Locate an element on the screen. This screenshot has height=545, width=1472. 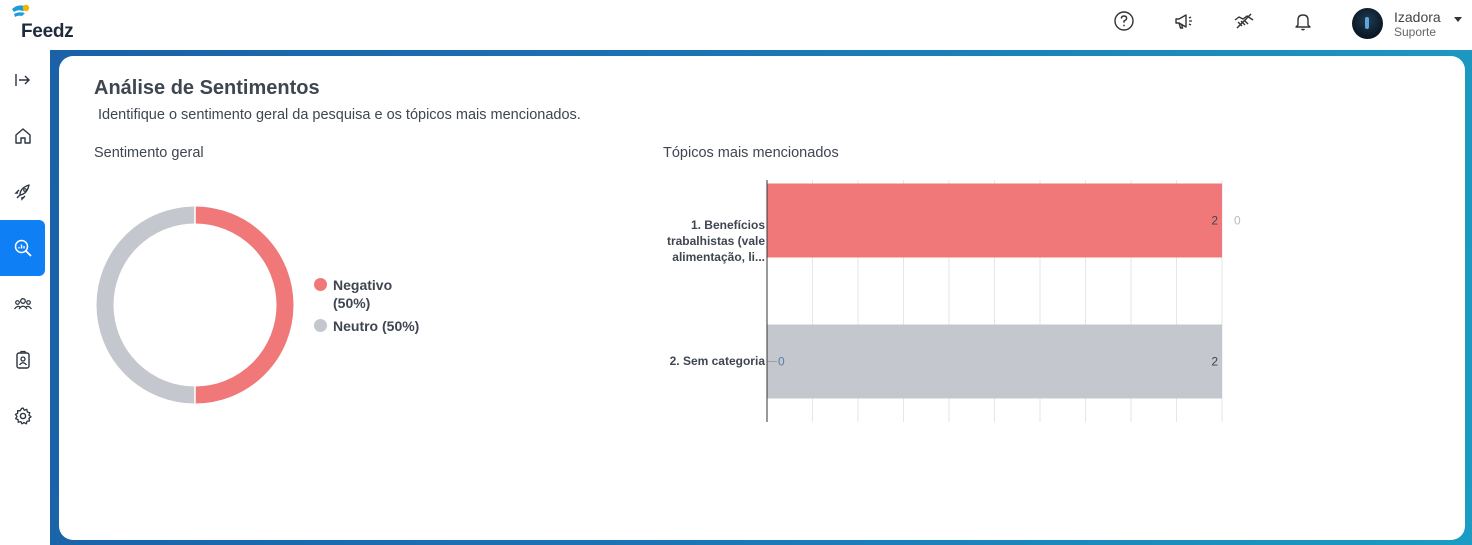
legend-item-neutro: Neutro (50%) is located at coordinates (383, 326).